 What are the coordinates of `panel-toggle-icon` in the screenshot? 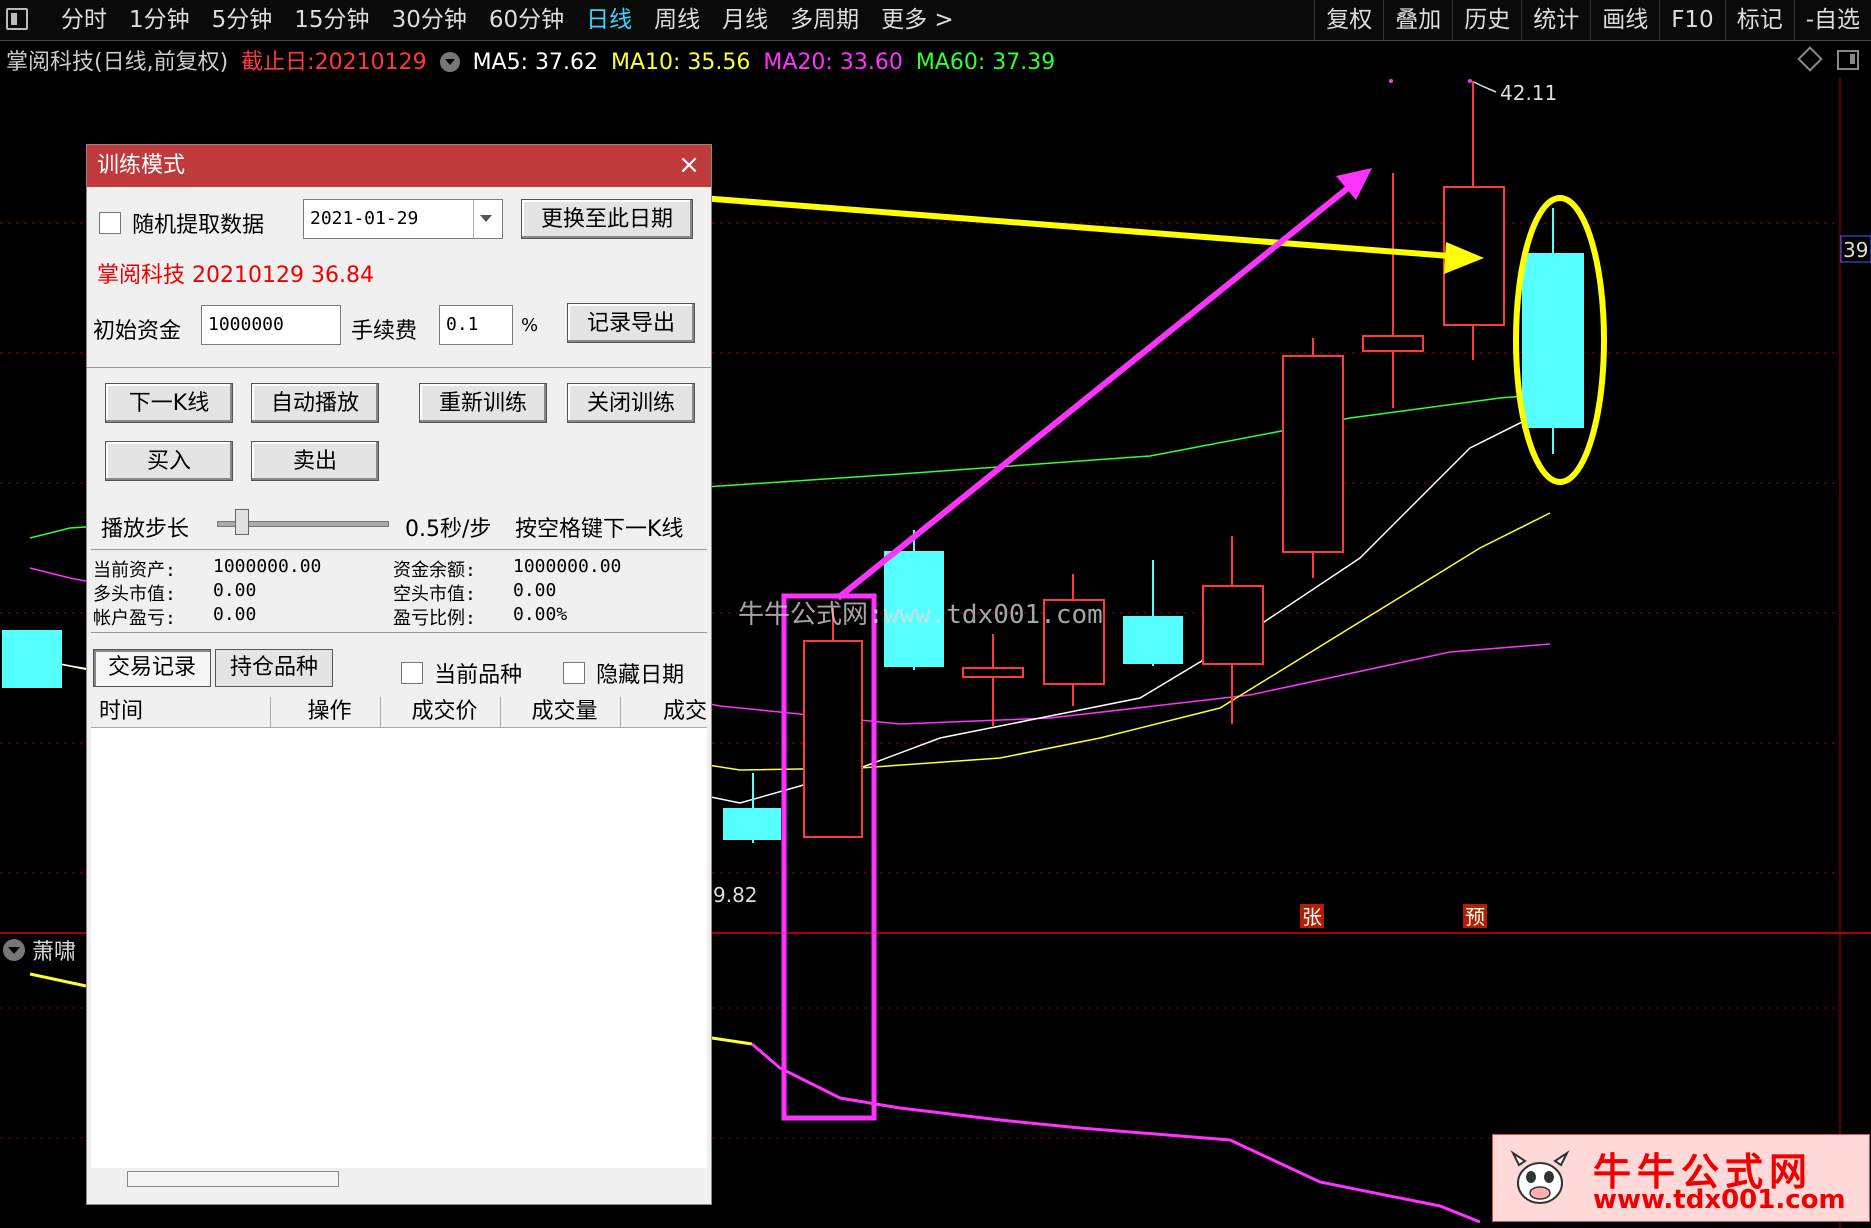 It's located at (17, 19).